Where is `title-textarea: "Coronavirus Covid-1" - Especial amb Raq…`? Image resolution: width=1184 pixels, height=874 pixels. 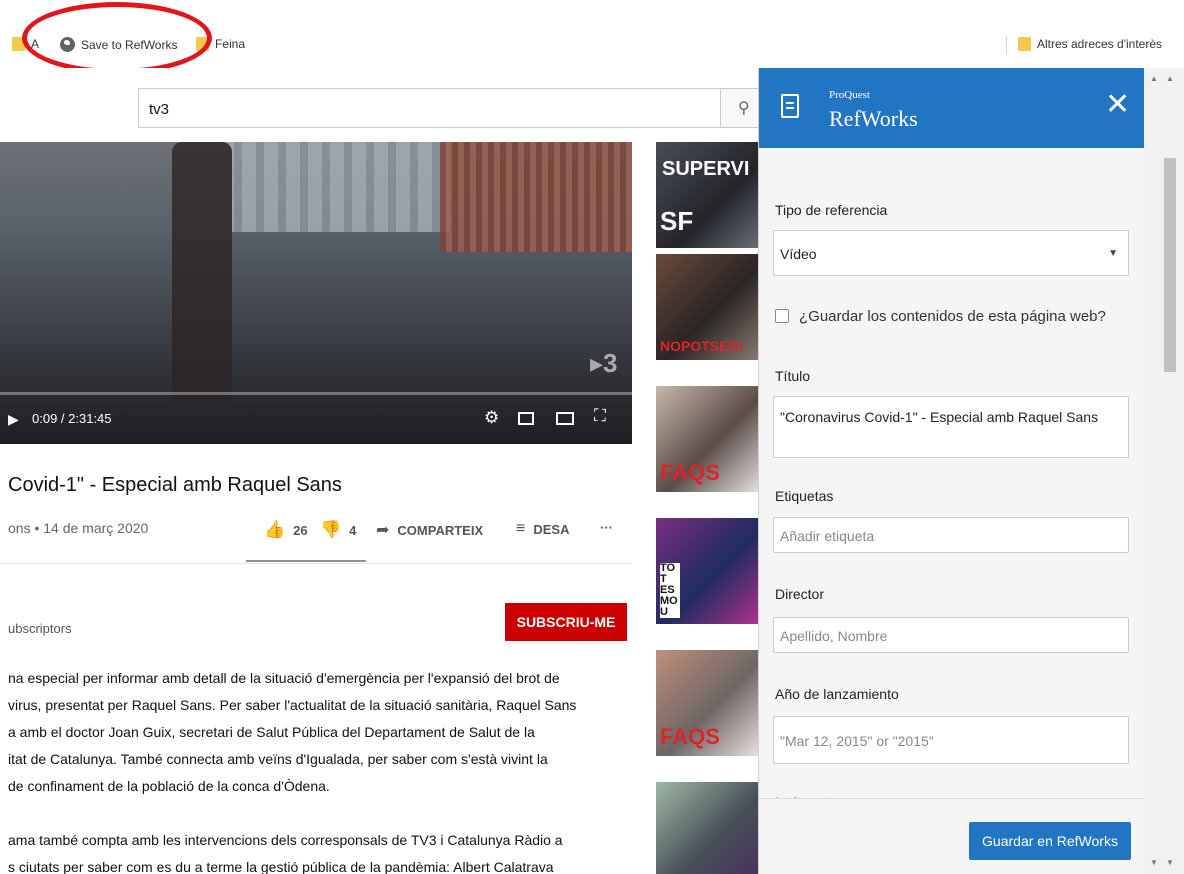
title-textarea: "Coronavirus Covid-1" - Especial amb Raq… is located at coordinates (951, 427).